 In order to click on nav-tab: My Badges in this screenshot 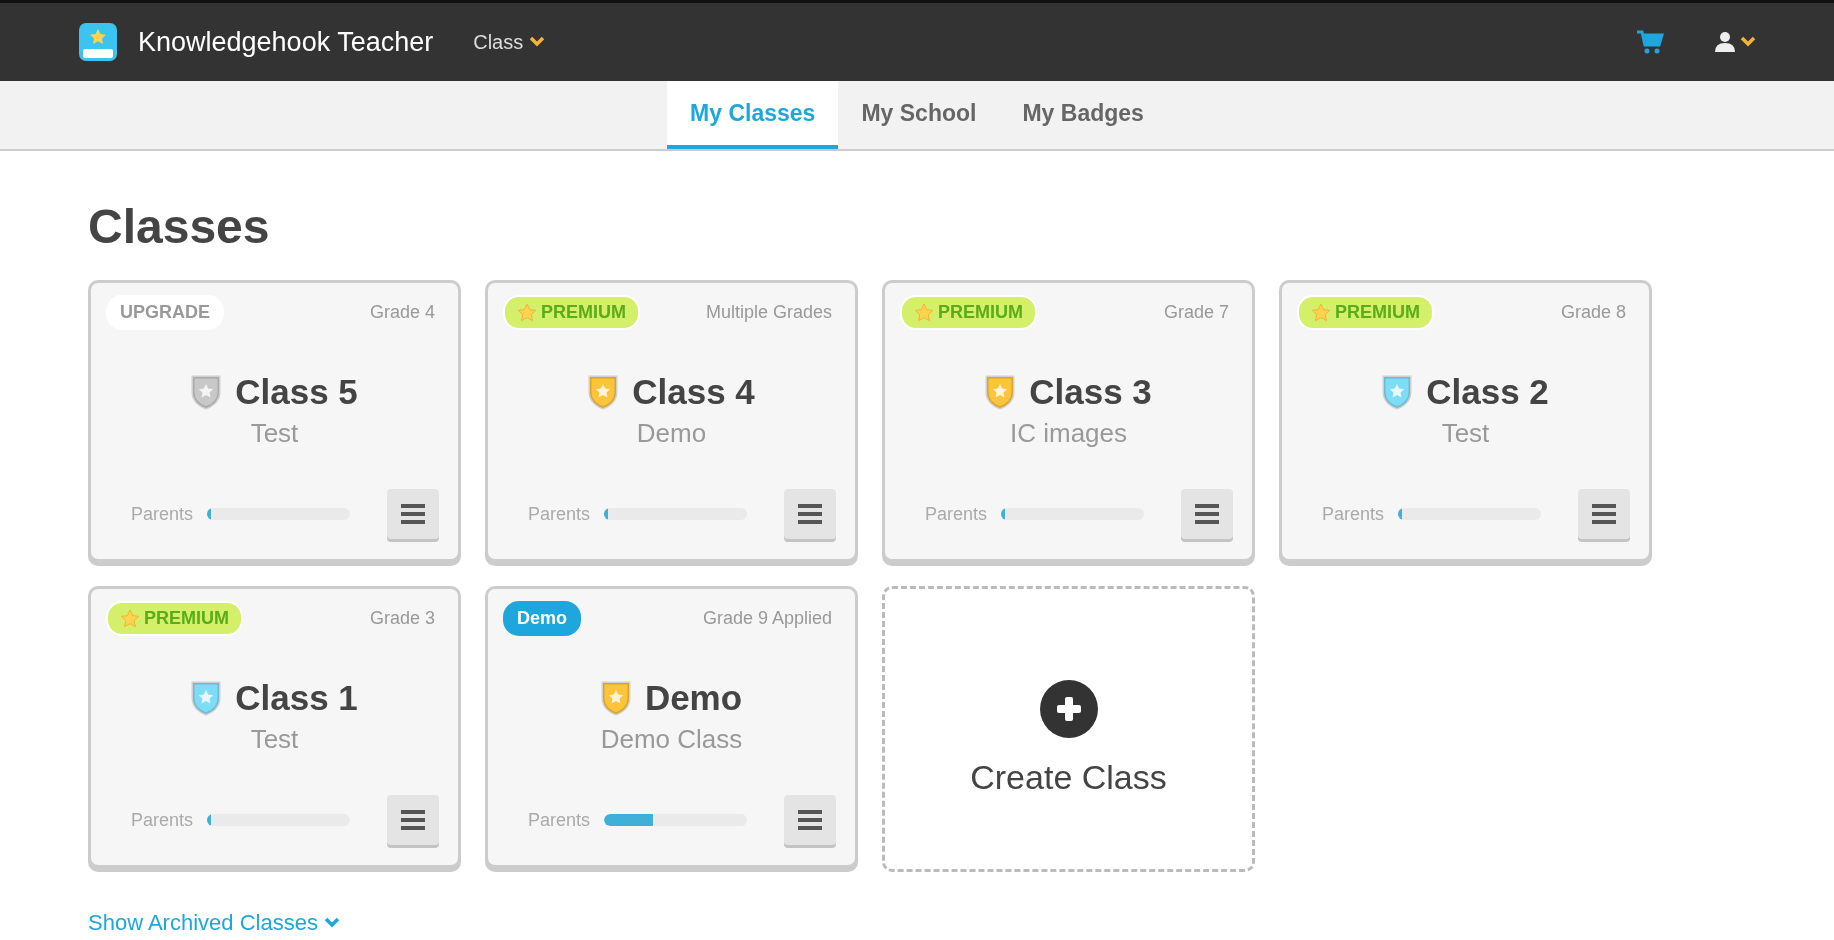, I will do `click(1083, 115)`.